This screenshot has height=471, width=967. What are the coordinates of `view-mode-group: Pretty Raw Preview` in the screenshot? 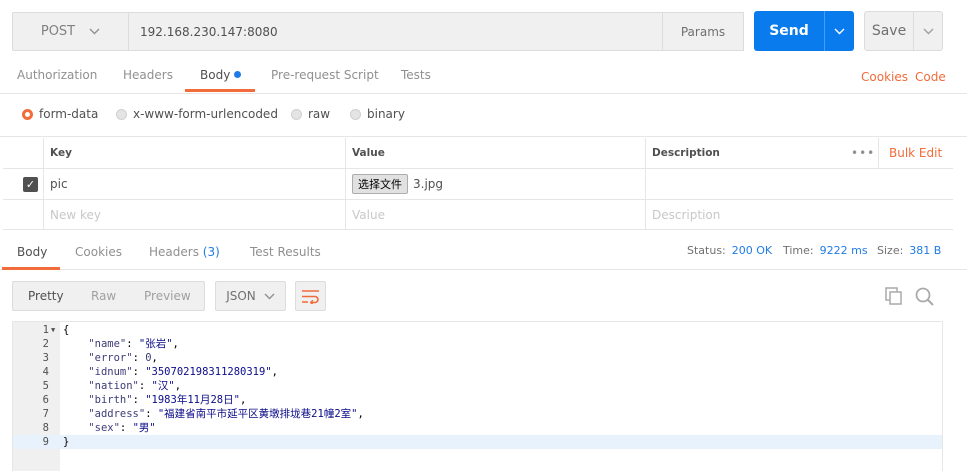 It's located at (108, 296).